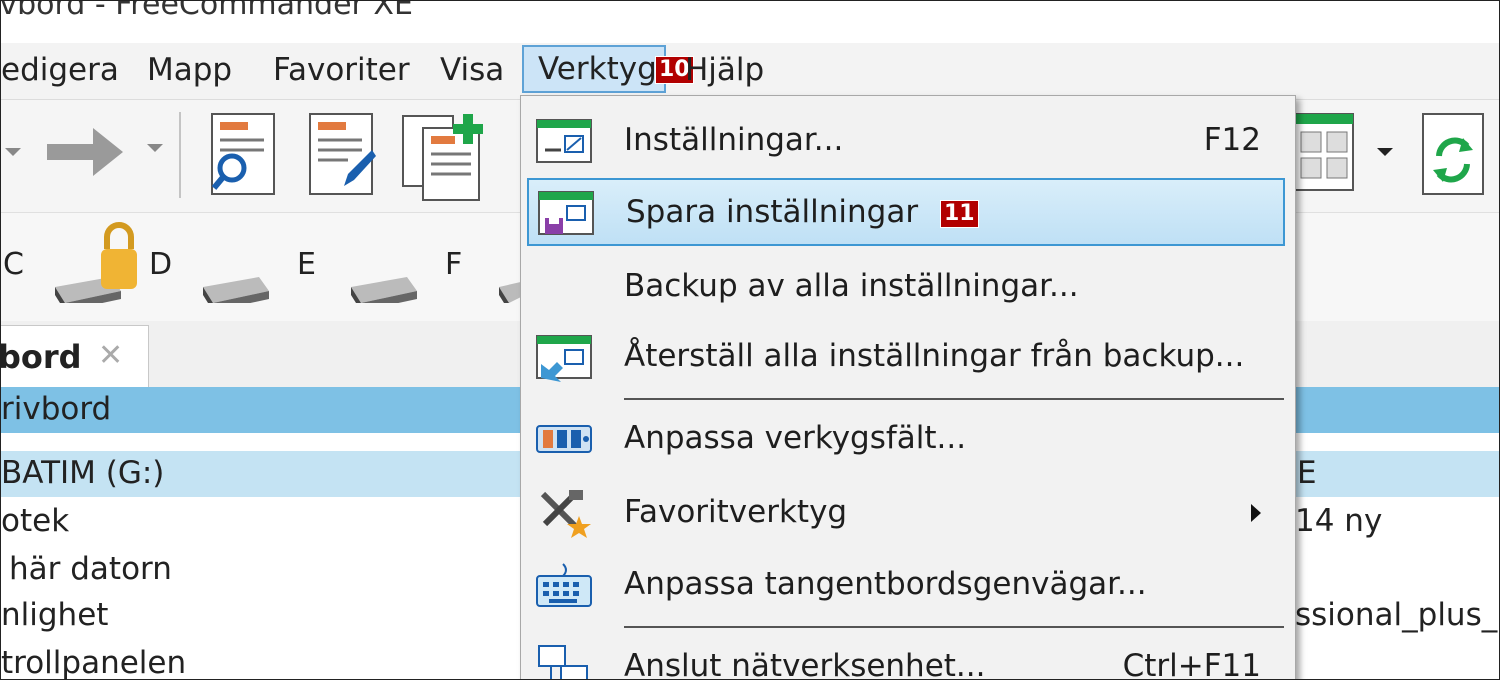  I want to click on drive-c-label: C, so click(13, 264).